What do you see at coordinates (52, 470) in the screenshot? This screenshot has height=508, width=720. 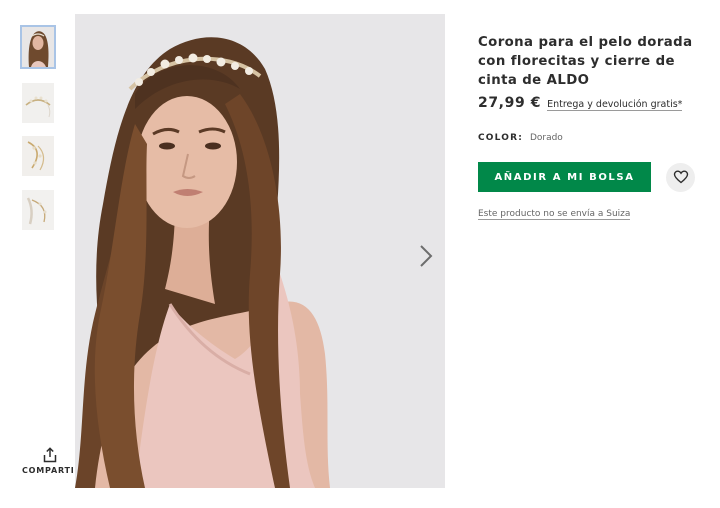 I see `share-label: COMPARTIR` at bounding box center [52, 470].